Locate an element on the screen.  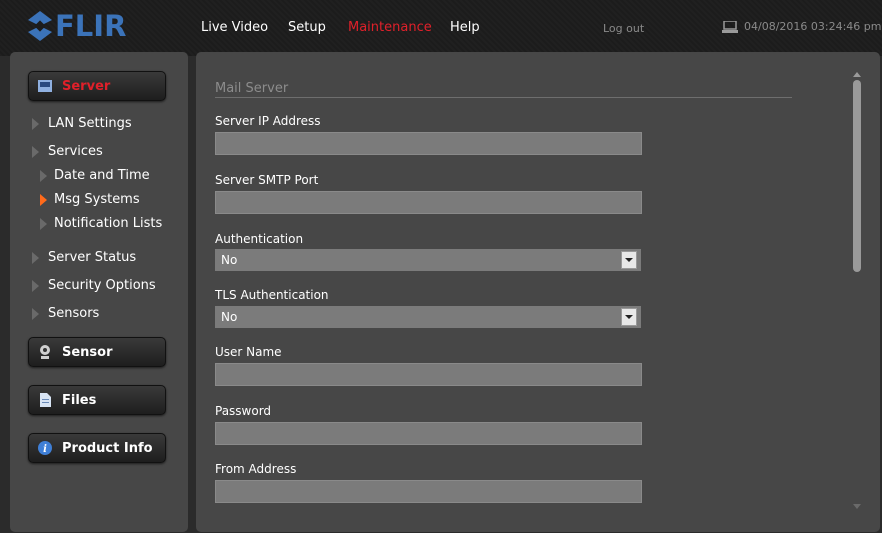
flir-diamond-icon is located at coordinates (40, 26).